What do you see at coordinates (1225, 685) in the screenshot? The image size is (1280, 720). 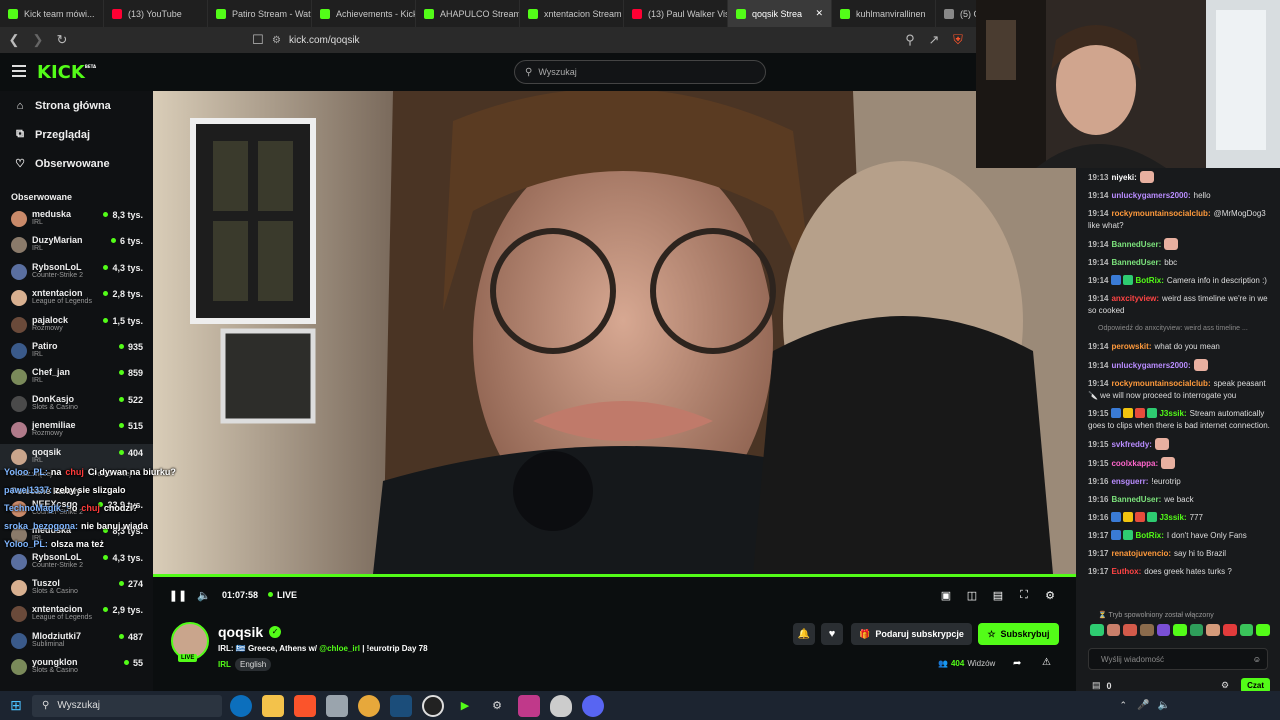 I see `chat-settings-icon: ⚙` at bounding box center [1225, 685].